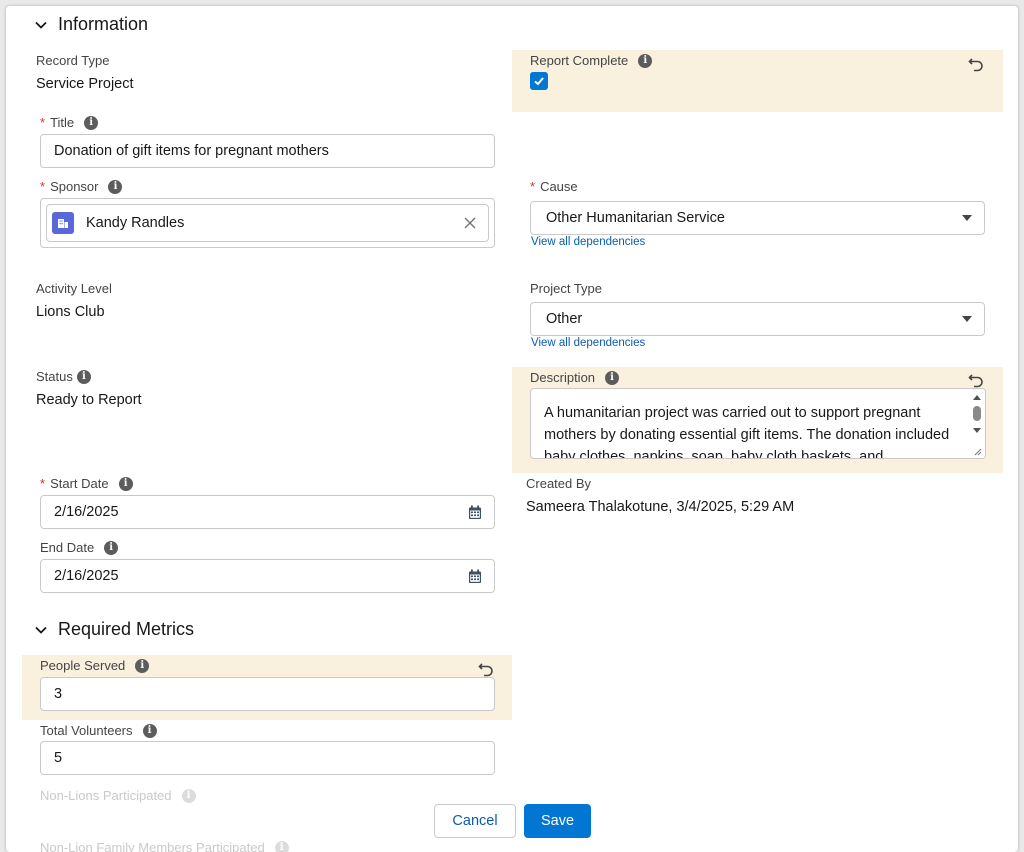  I want to click on resize-handle-icon, so click(977, 451).